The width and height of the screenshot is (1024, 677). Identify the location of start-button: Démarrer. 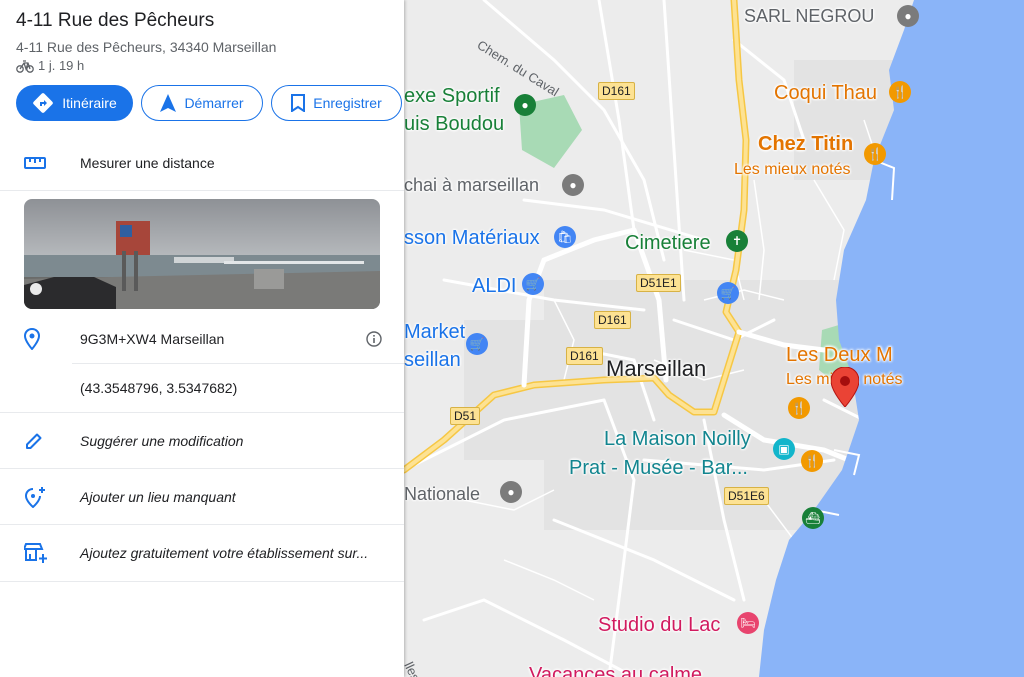
(202, 103).